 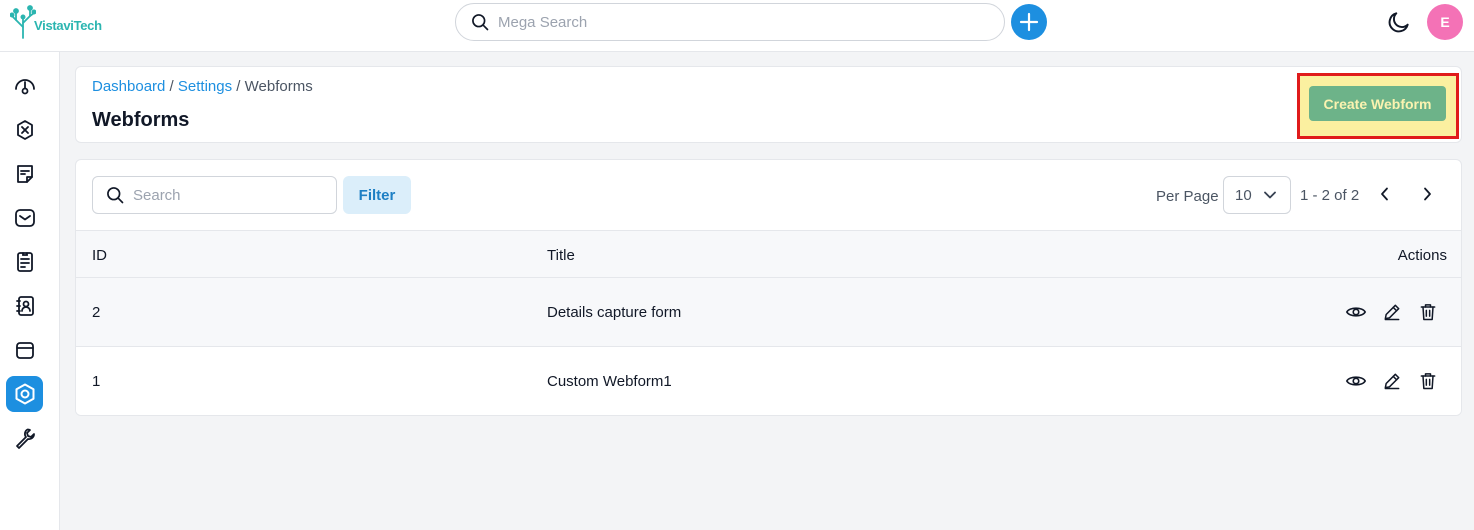 I want to click on dashboard-icon, so click(x=24, y=87).